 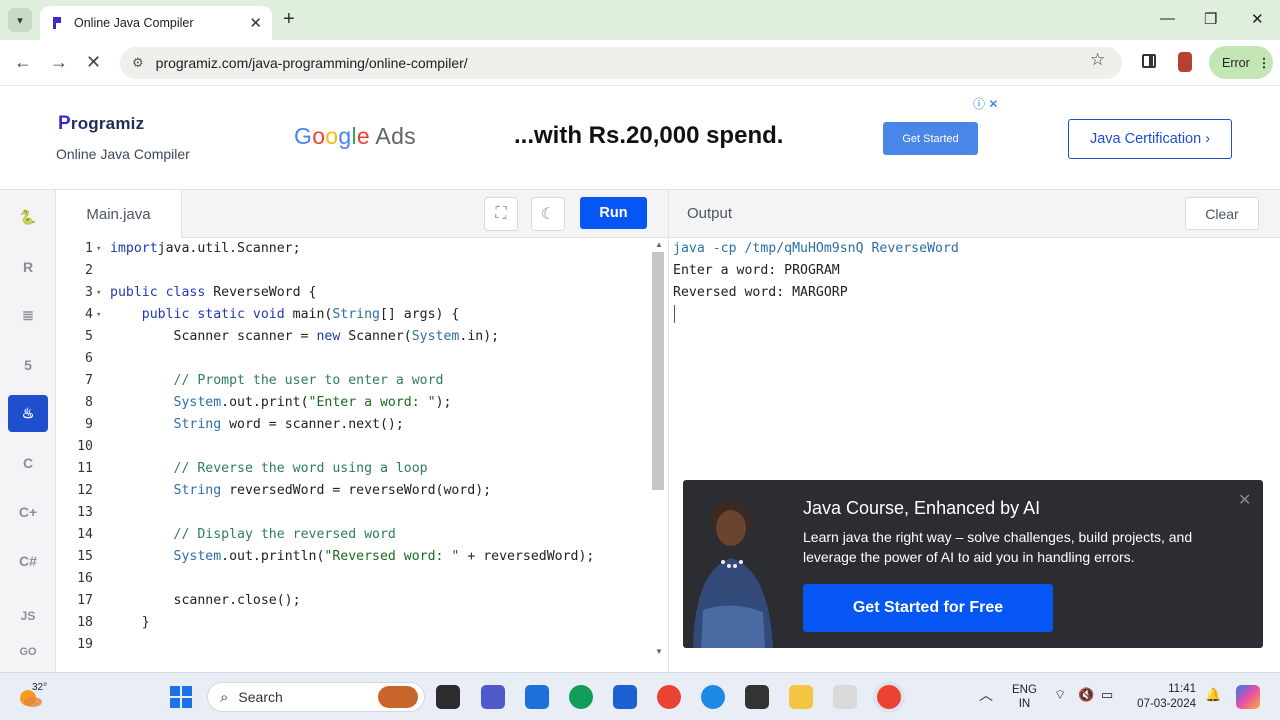 I want to click on output-line: Reversed word: MARGORP, so click(x=760, y=292).